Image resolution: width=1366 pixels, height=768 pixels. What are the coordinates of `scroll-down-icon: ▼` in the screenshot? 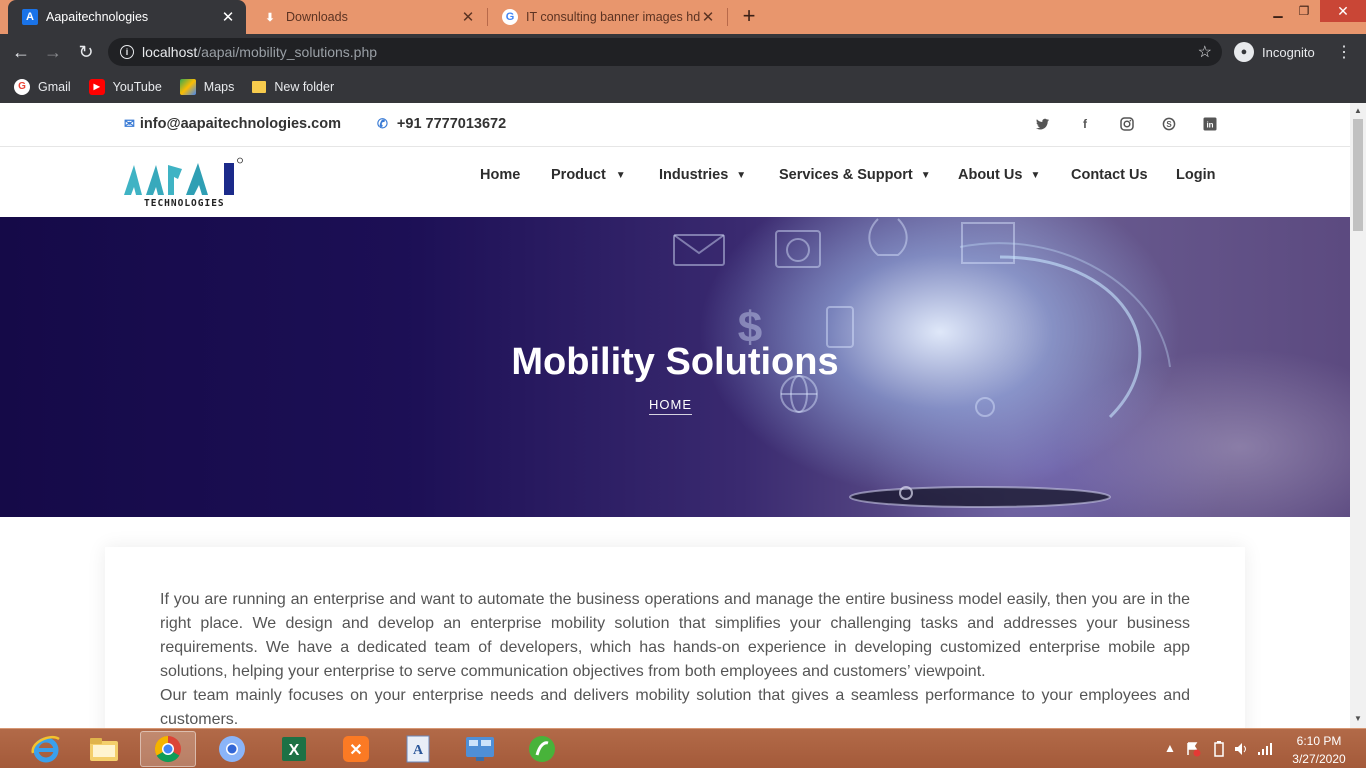 It's located at (1358, 719).